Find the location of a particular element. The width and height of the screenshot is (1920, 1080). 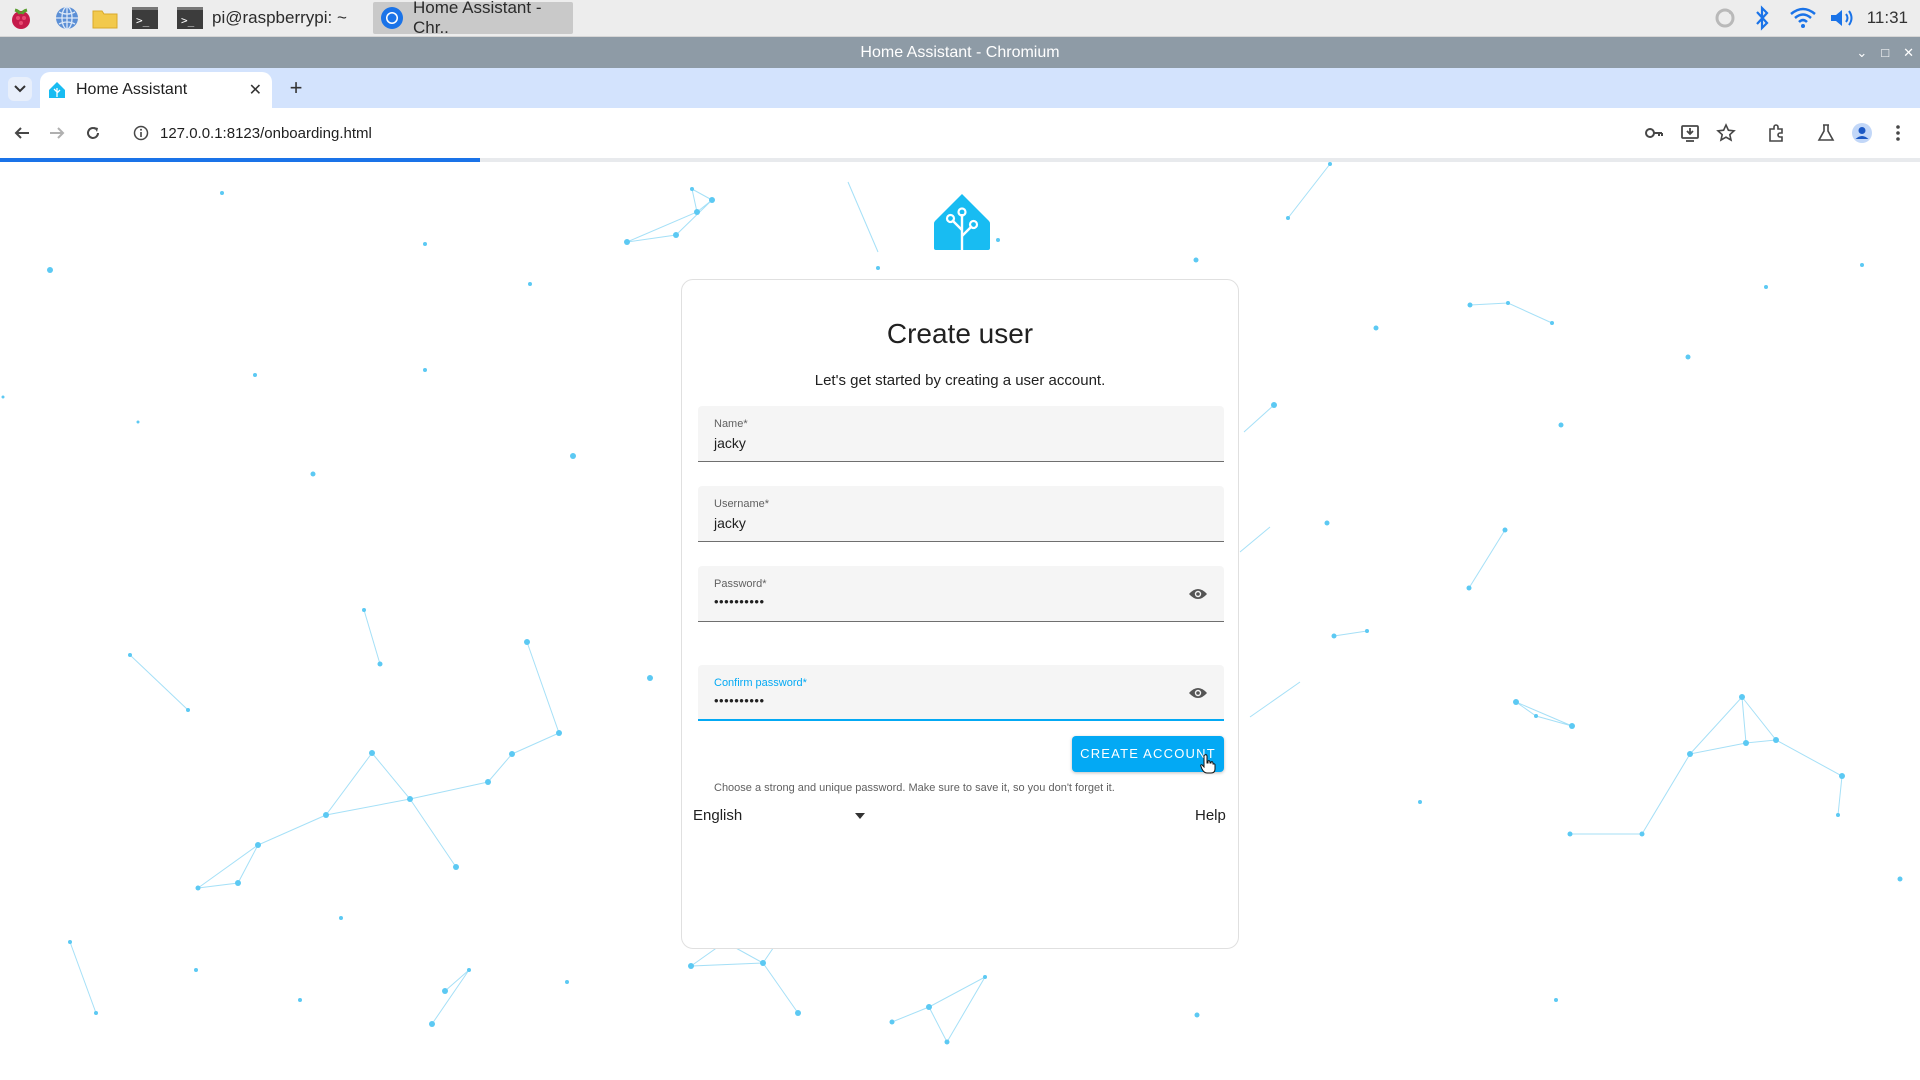

install-app-icon is located at coordinates (1690, 133).